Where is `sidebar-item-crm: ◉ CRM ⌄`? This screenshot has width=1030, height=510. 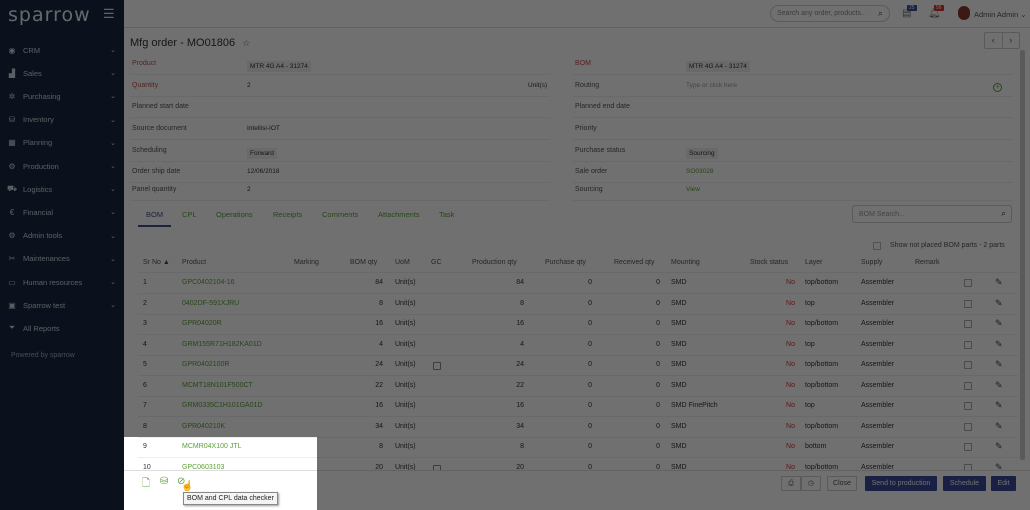 sidebar-item-crm: ◉ CRM ⌄ is located at coordinates (62, 50).